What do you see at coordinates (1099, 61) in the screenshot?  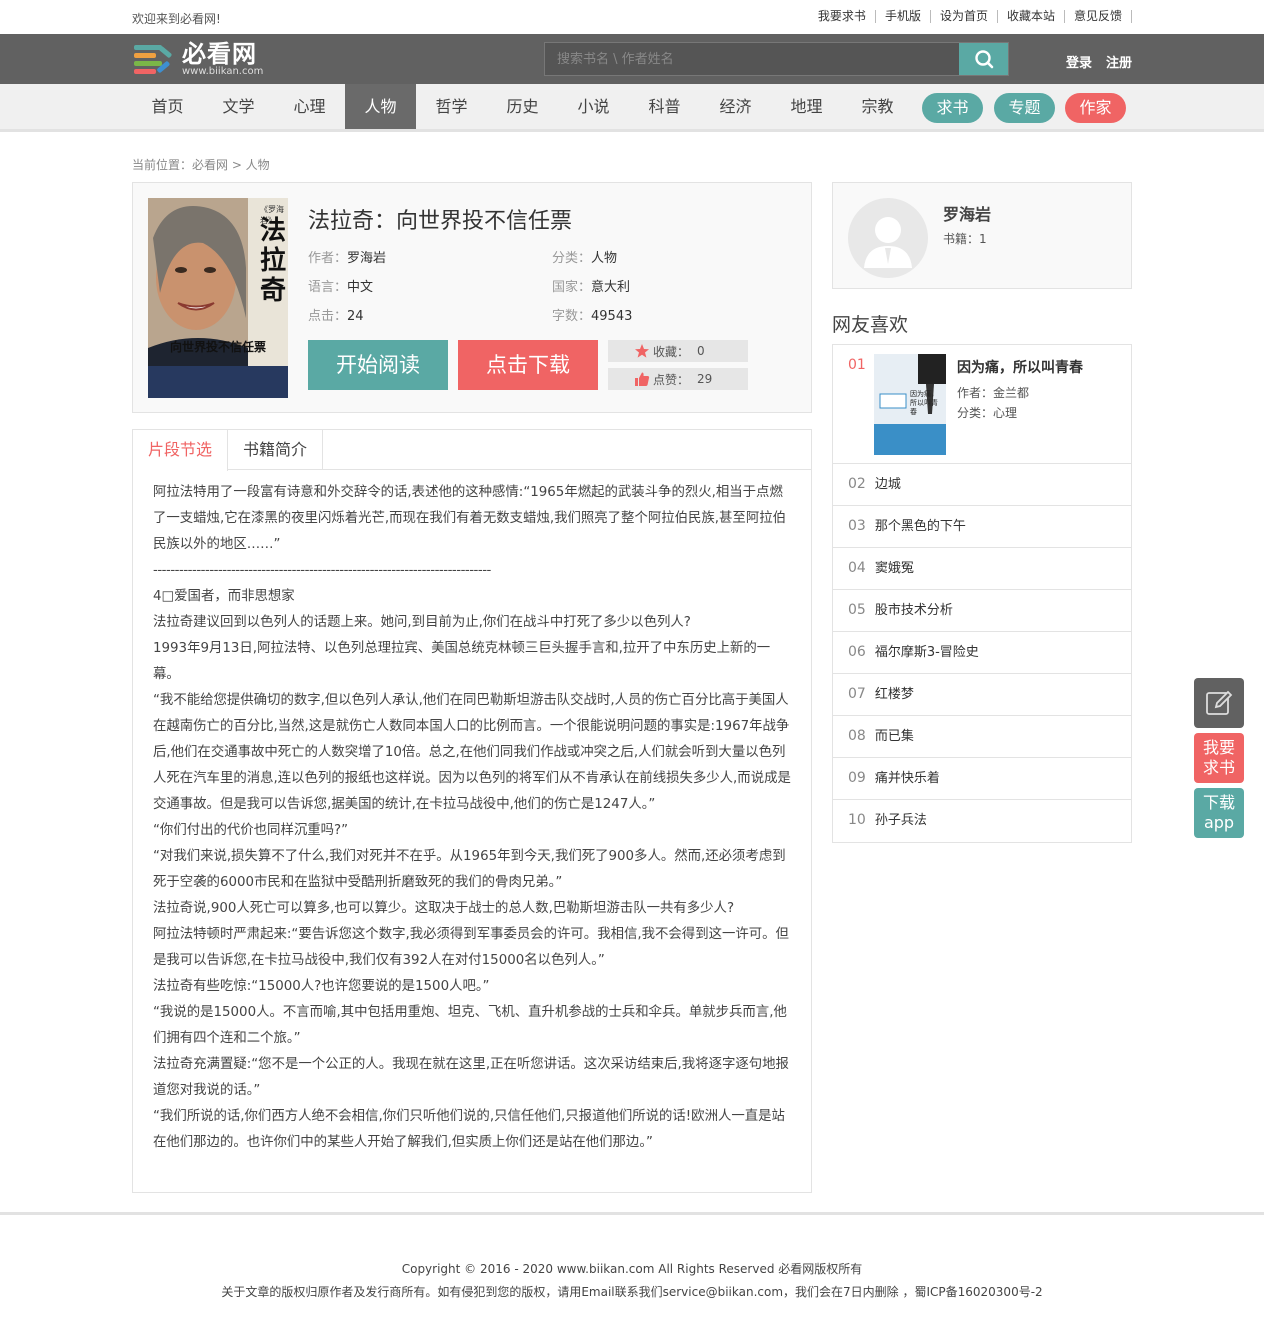 I see `auth-links: 登录 注册` at bounding box center [1099, 61].